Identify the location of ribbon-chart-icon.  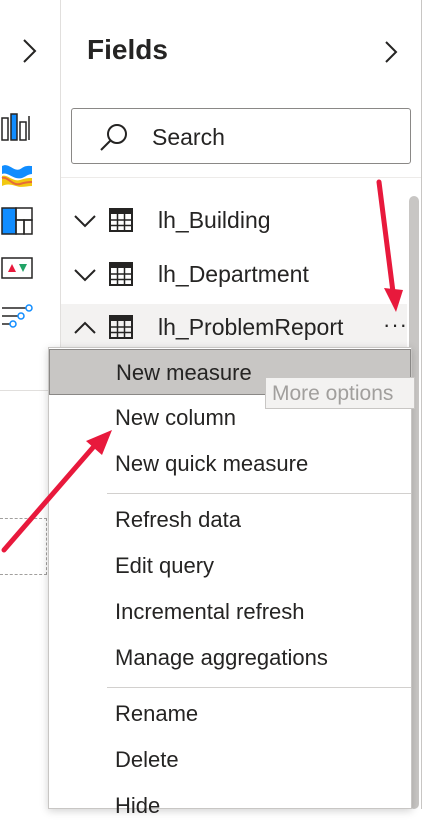
(17, 175).